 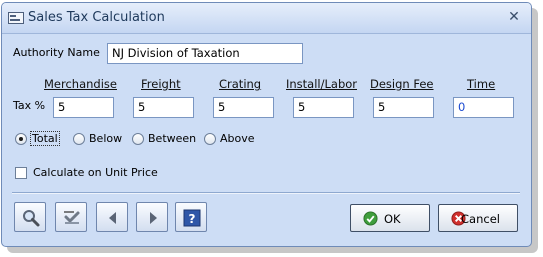 I want to click on help-button: ?, so click(x=191, y=217).